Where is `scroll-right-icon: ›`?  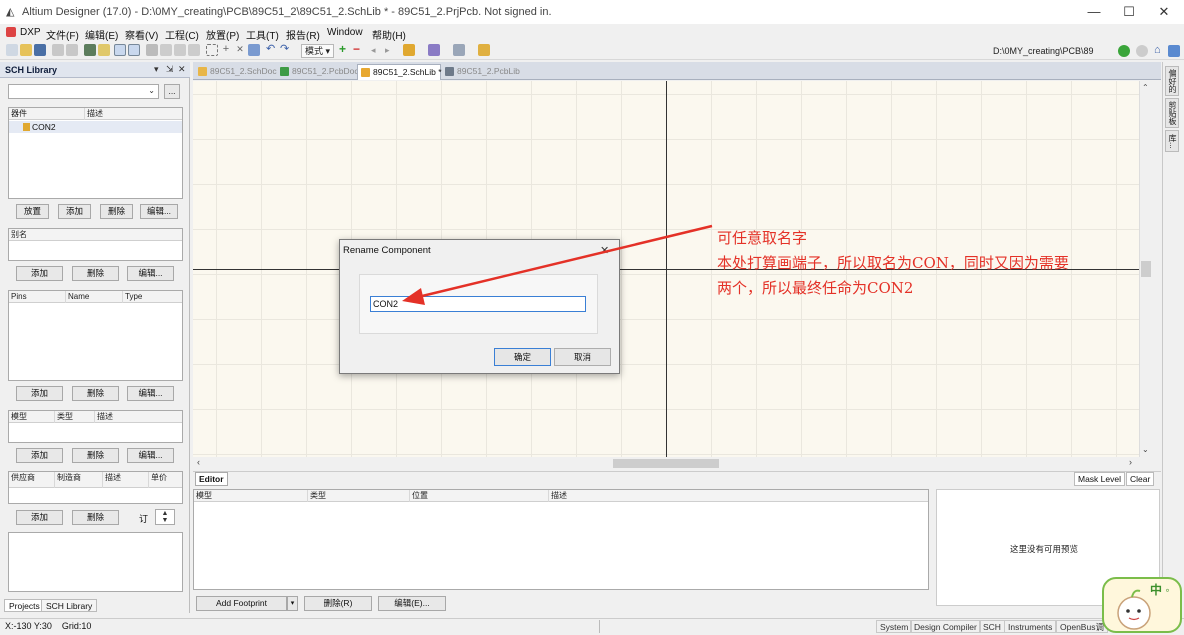
scroll-right-icon: › is located at coordinates (1130, 462).